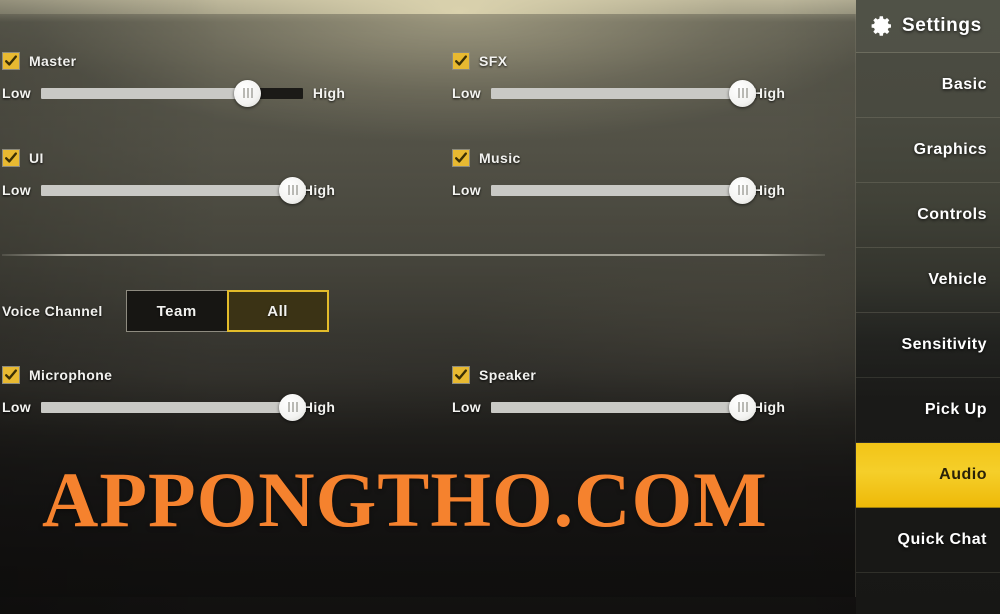 The width and height of the screenshot is (1000, 614). I want to click on speaker-slider-fill, so click(616, 407).